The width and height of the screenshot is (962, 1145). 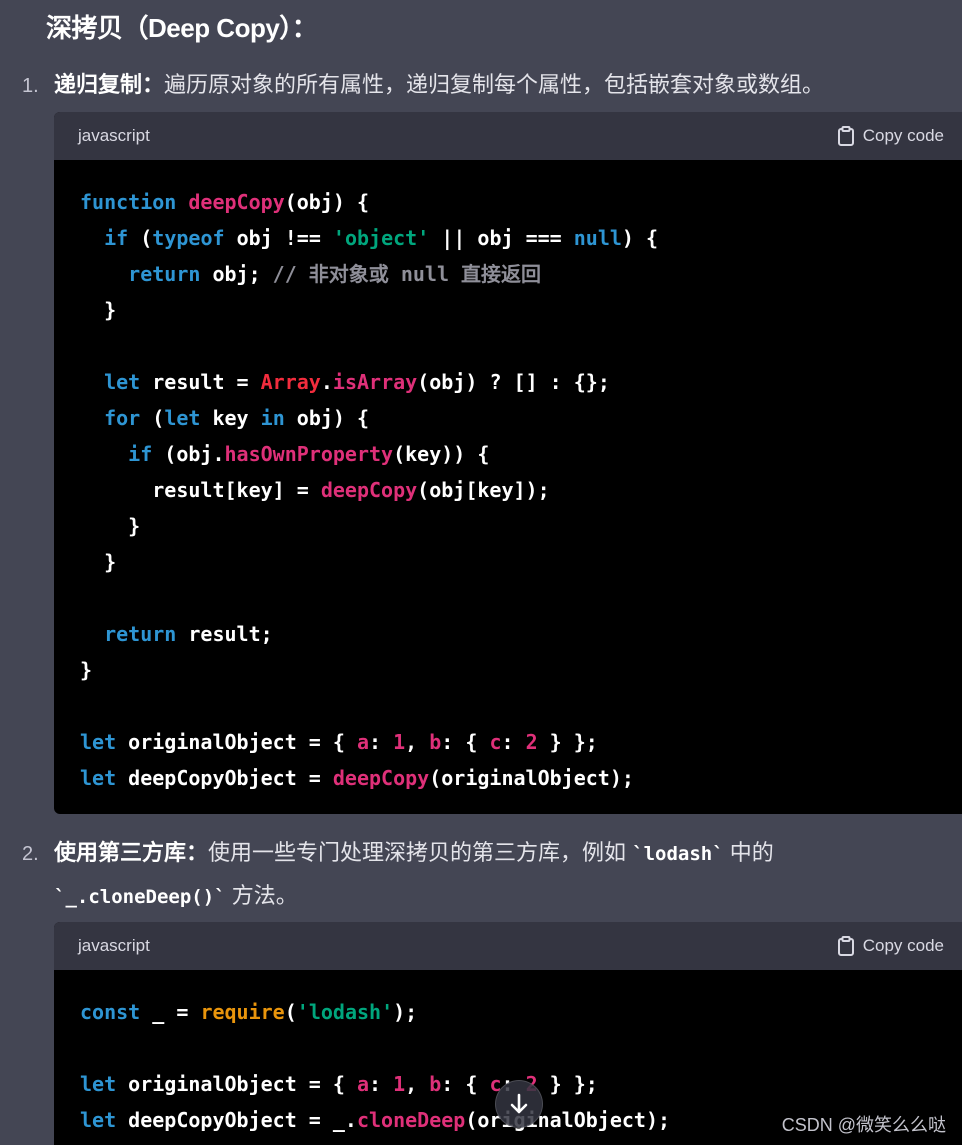 I want to click on code-token: const, so click(x=110, y=1012).